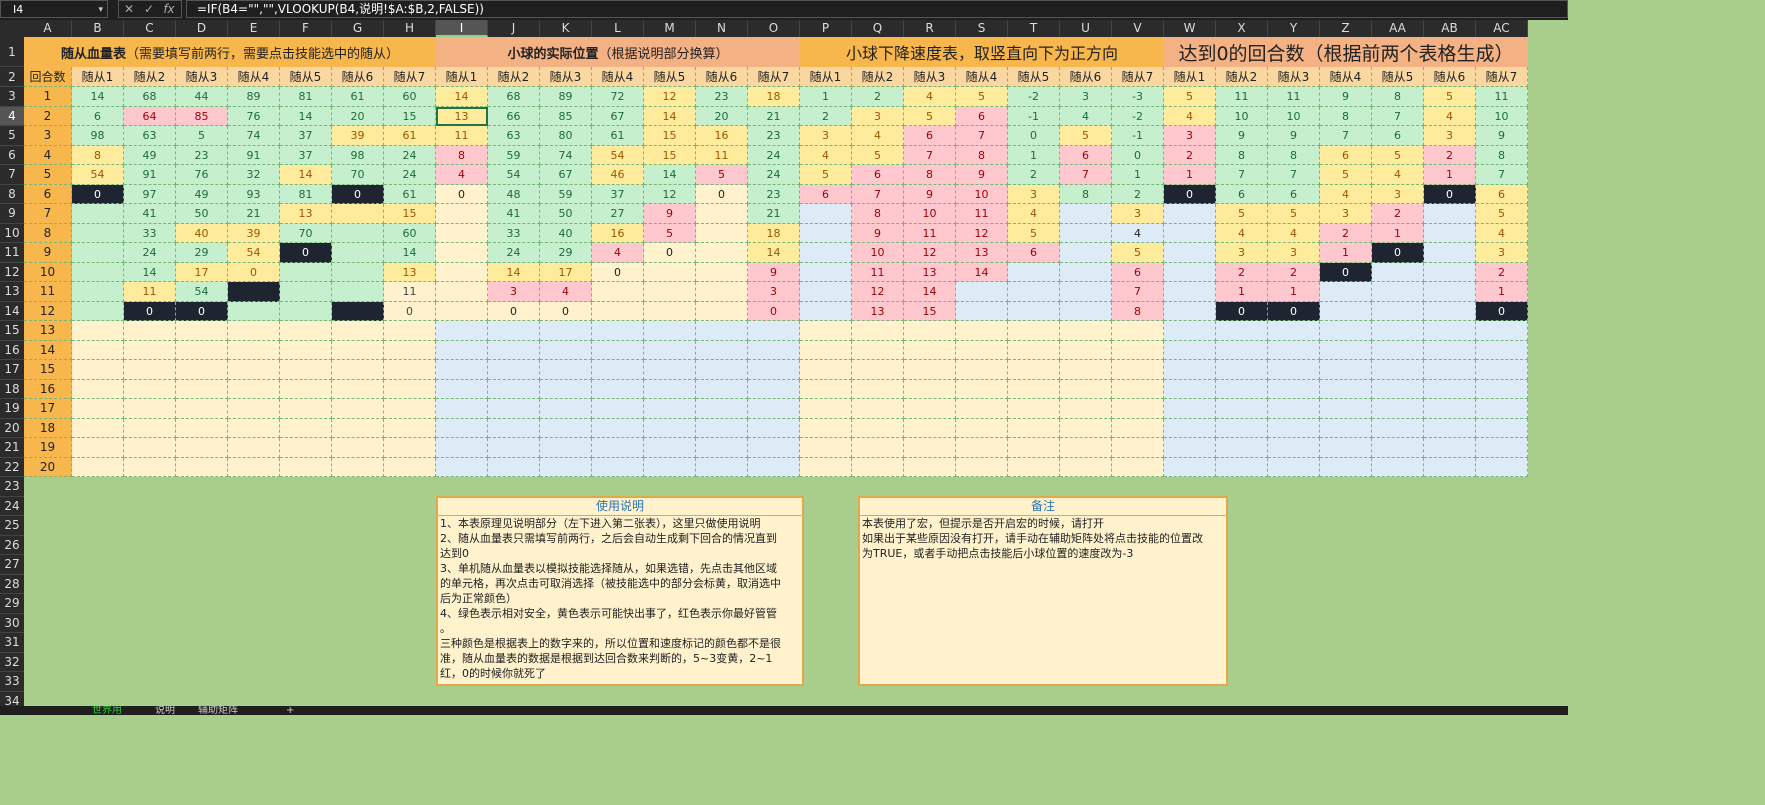 The height and width of the screenshot is (805, 1765). What do you see at coordinates (150, 194) in the screenshot?
I see `hp-cell: 97` at bounding box center [150, 194].